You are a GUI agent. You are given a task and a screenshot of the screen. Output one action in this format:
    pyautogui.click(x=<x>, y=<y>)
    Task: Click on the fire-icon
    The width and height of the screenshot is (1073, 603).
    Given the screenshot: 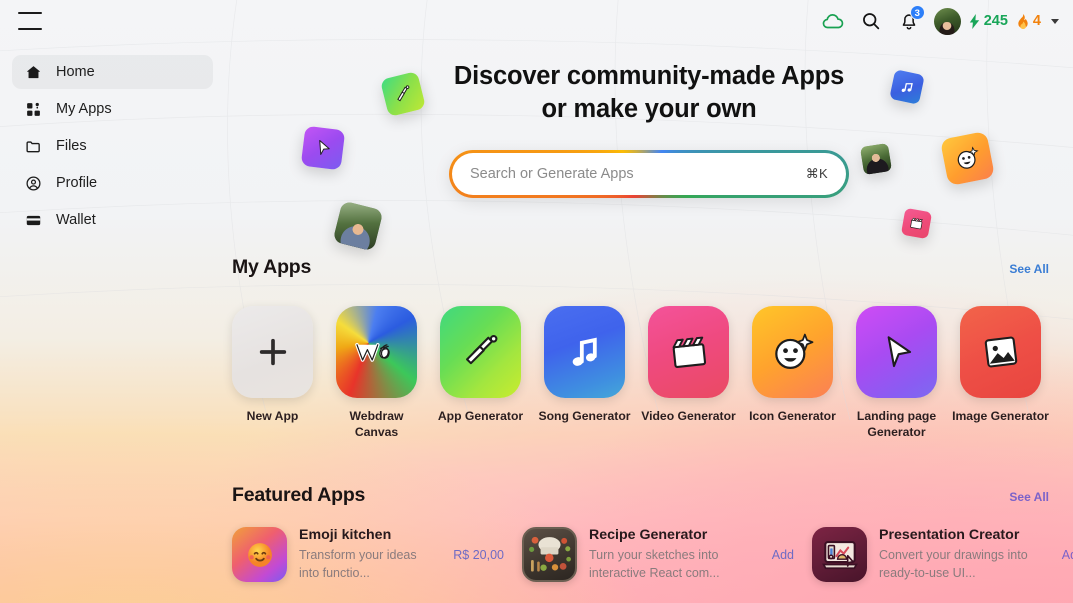 What is the action you would take?
    pyautogui.click(x=1023, y=21)
    